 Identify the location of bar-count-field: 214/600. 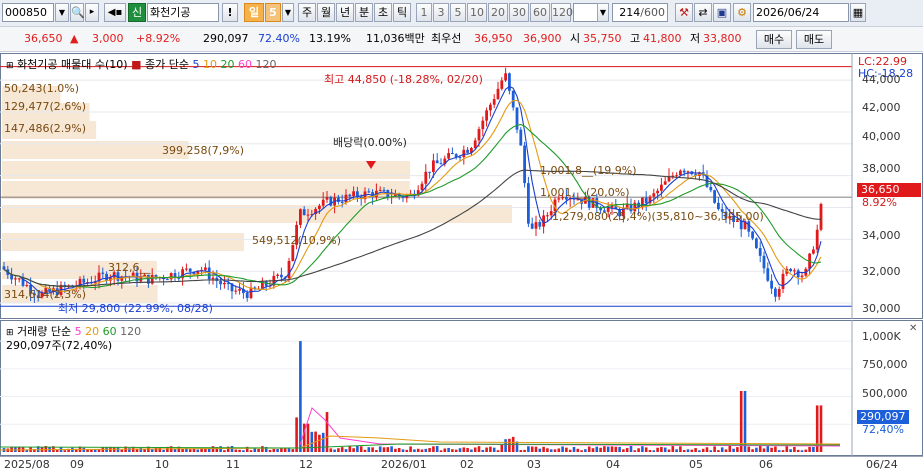
(640, 12).